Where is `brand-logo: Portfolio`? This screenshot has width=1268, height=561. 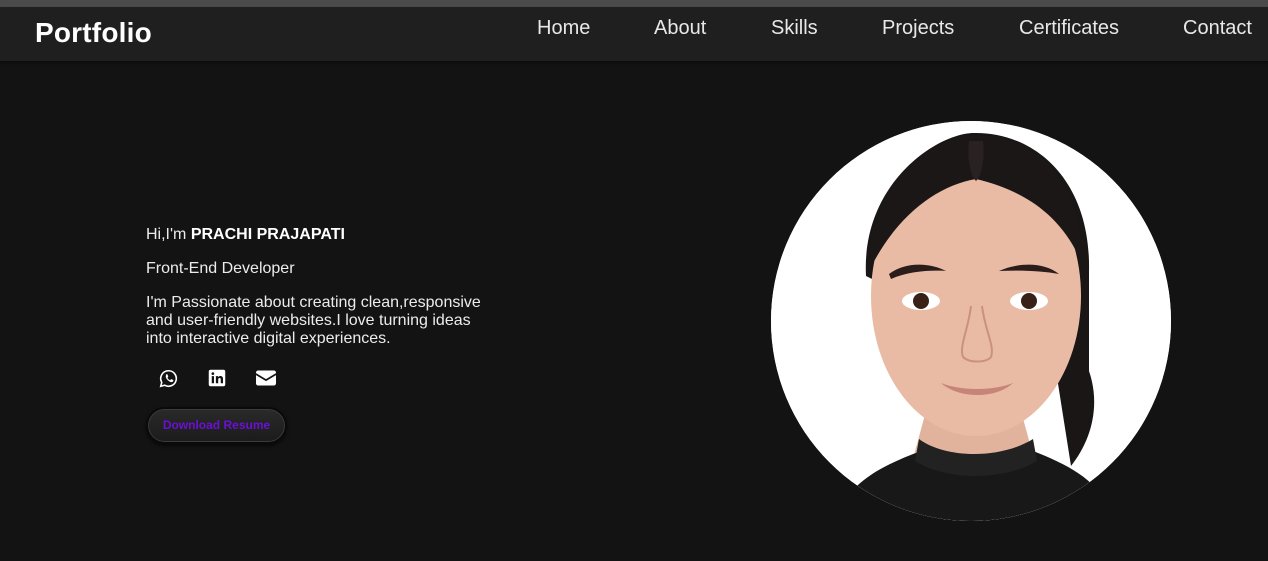 brand-logo: Portfolio is located at coordinates (93, 33).